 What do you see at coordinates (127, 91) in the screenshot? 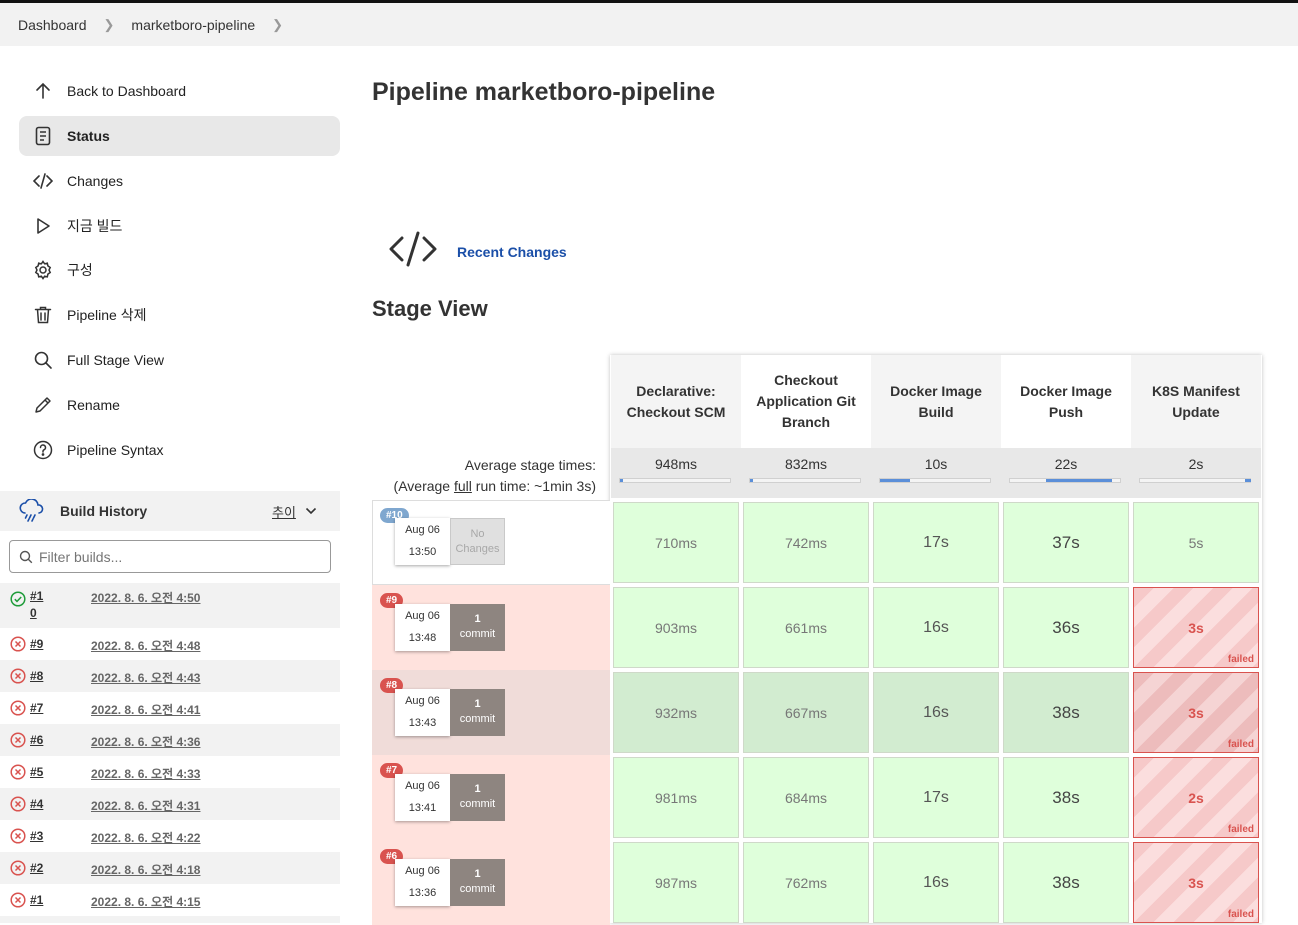
I see `sidebar-item-label: Back to Dashboard` at bounding box center [127, 91].